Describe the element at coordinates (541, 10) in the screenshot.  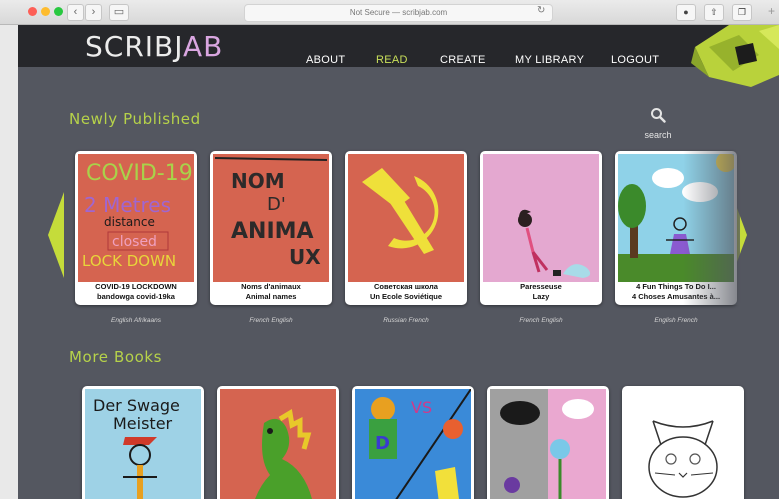
I see `reload-icon: ↻` at that location.